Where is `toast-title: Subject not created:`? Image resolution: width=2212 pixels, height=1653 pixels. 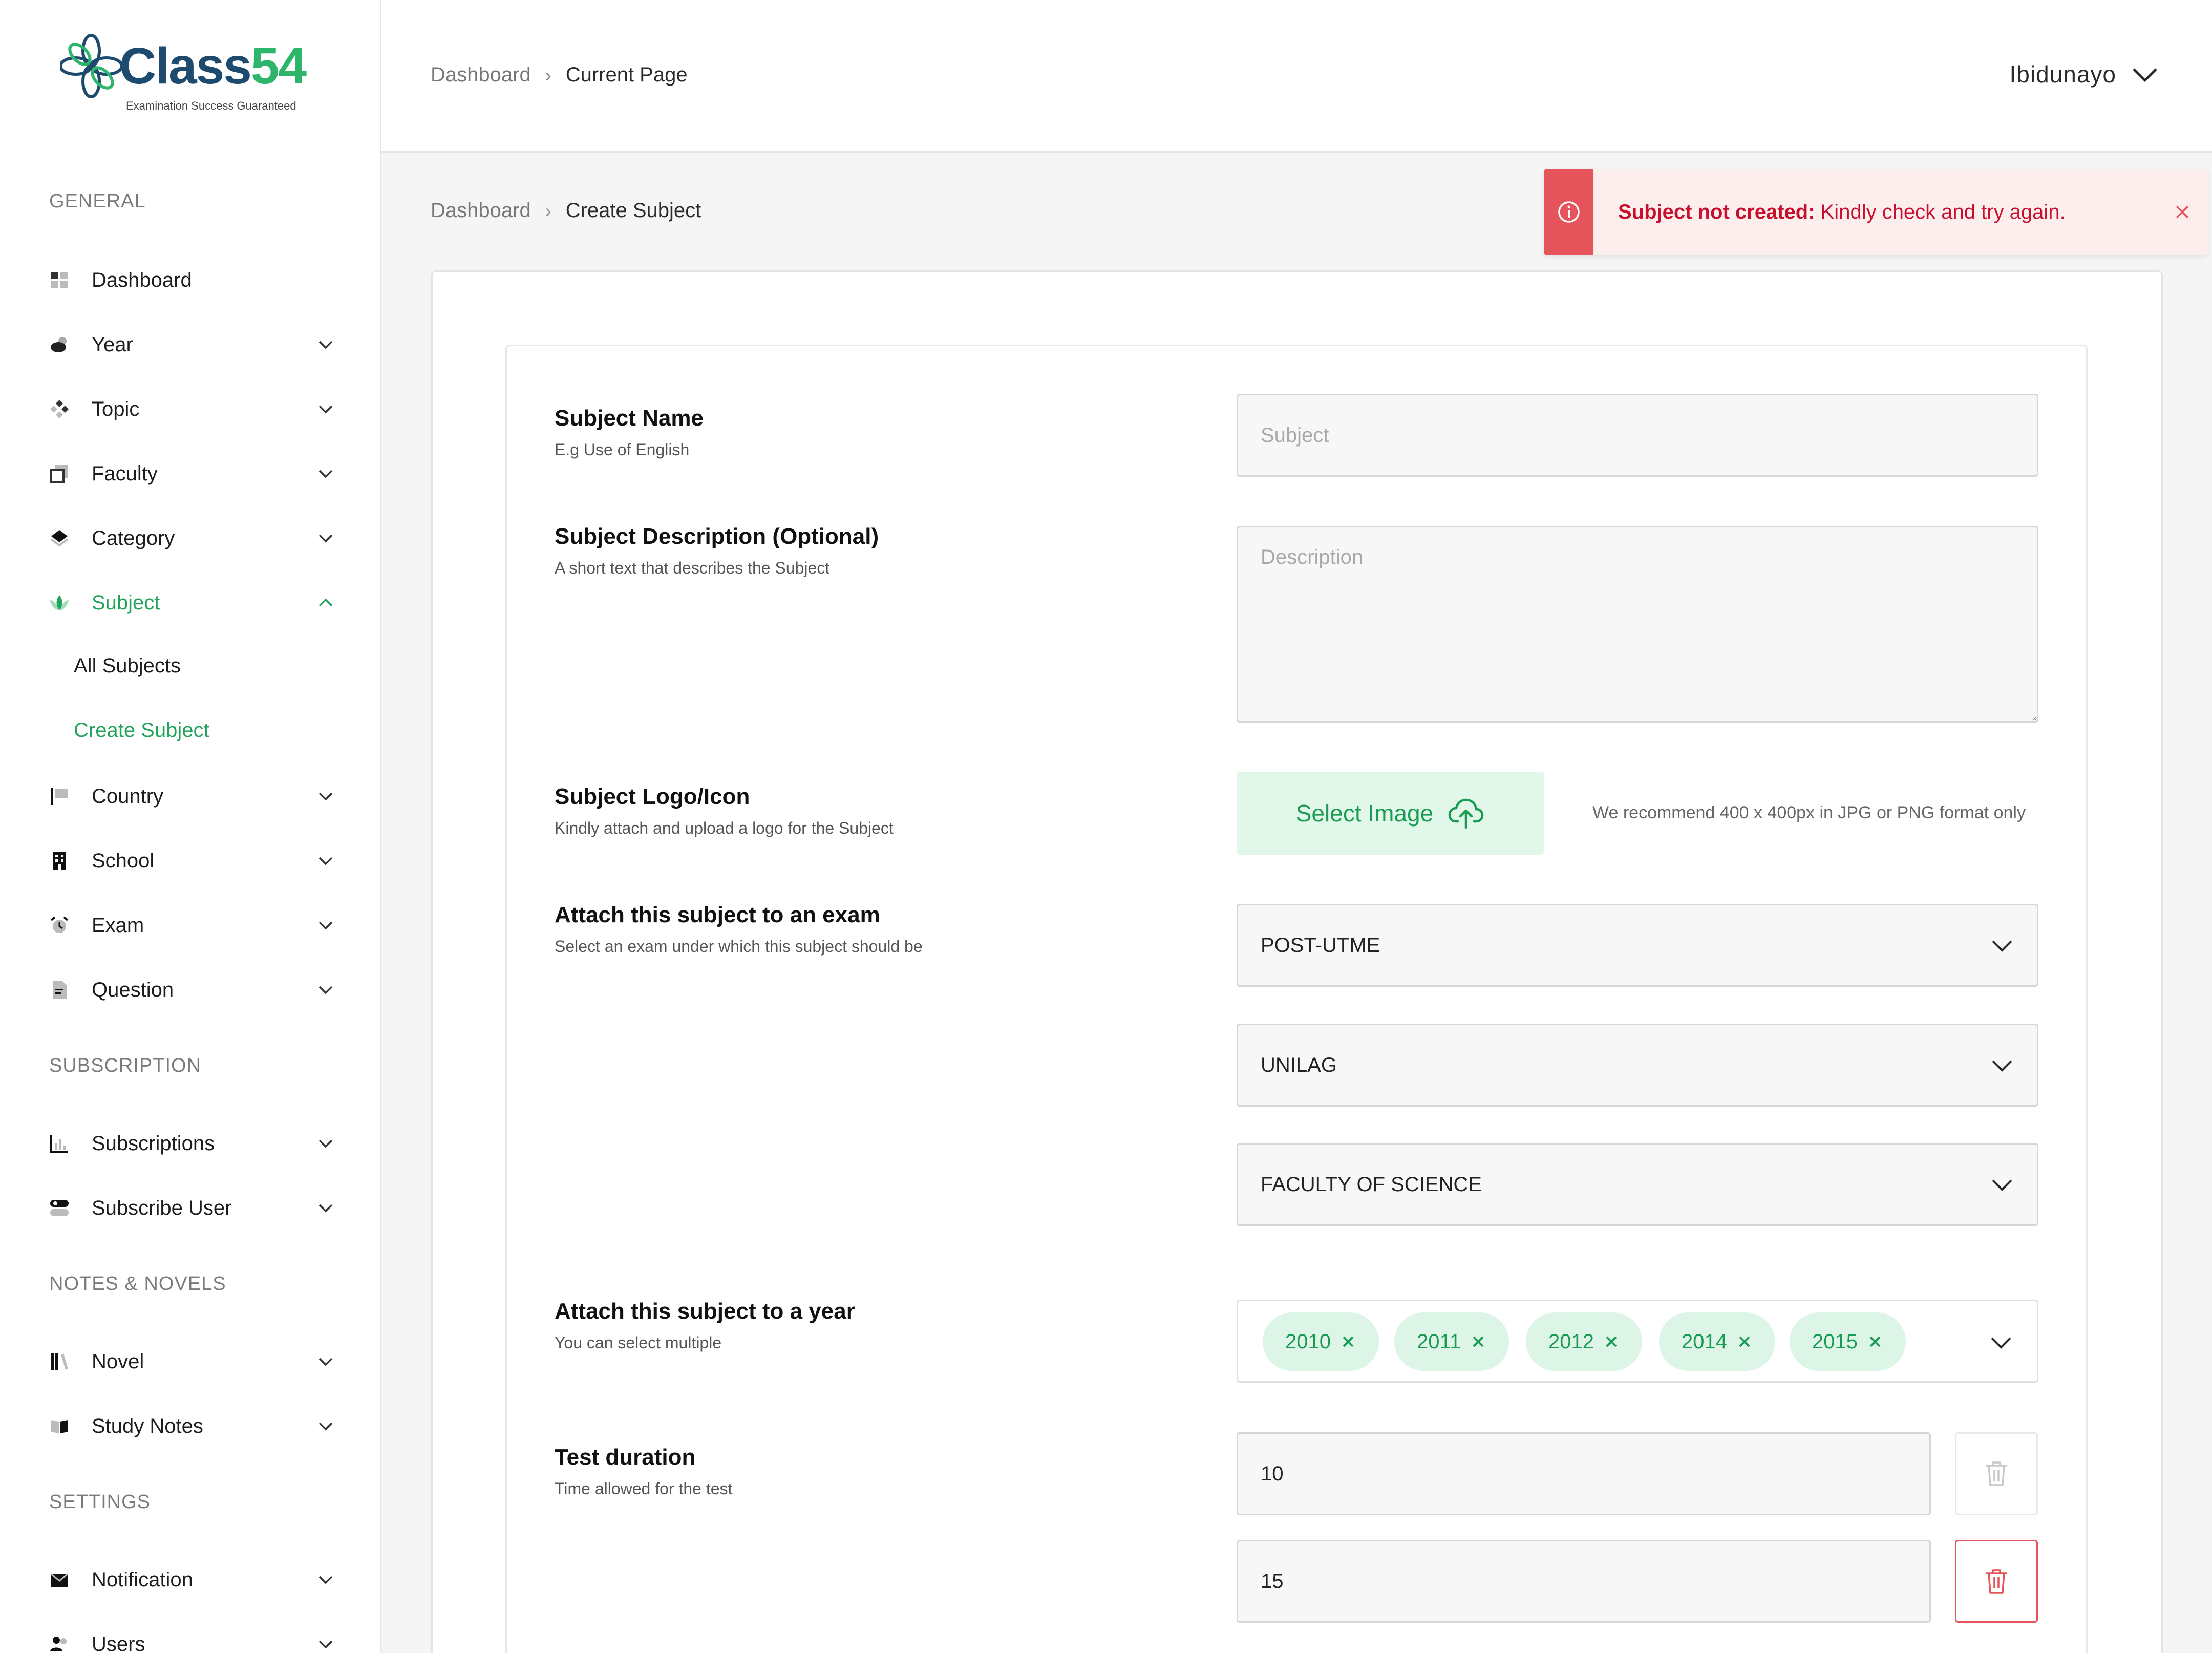
toast-title: Subject not created: is located at coordinates (1716, 211).